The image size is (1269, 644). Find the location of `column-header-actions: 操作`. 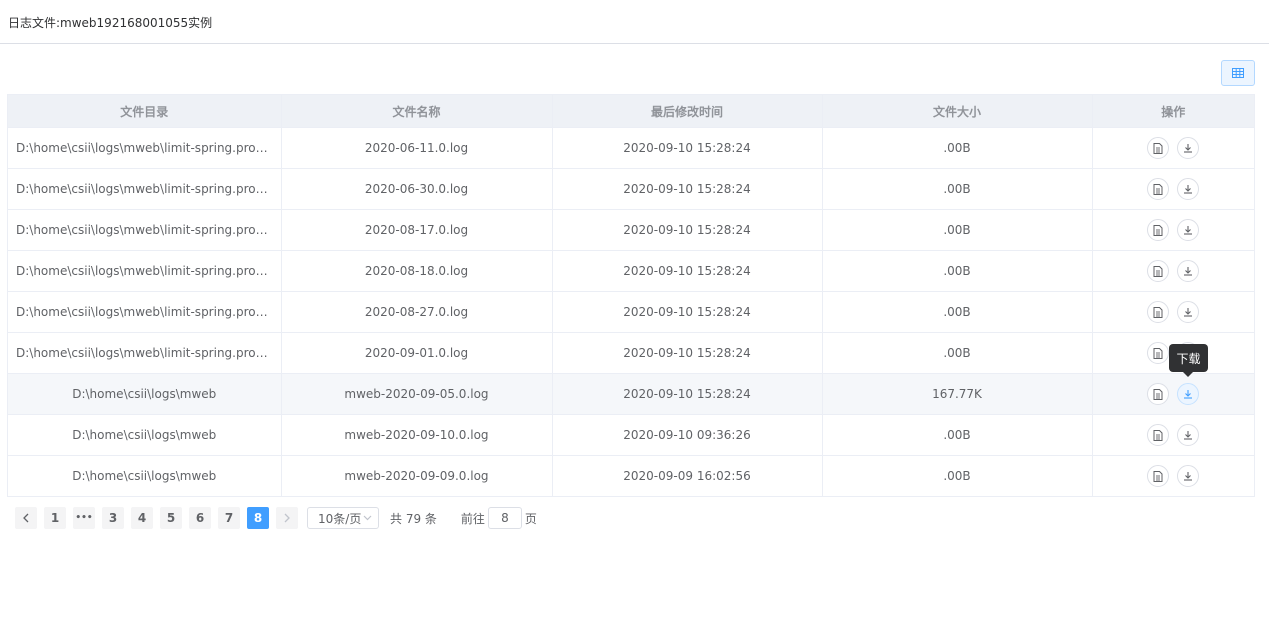

column-header-actions: 操作 is located at coordinates (1173, 111).